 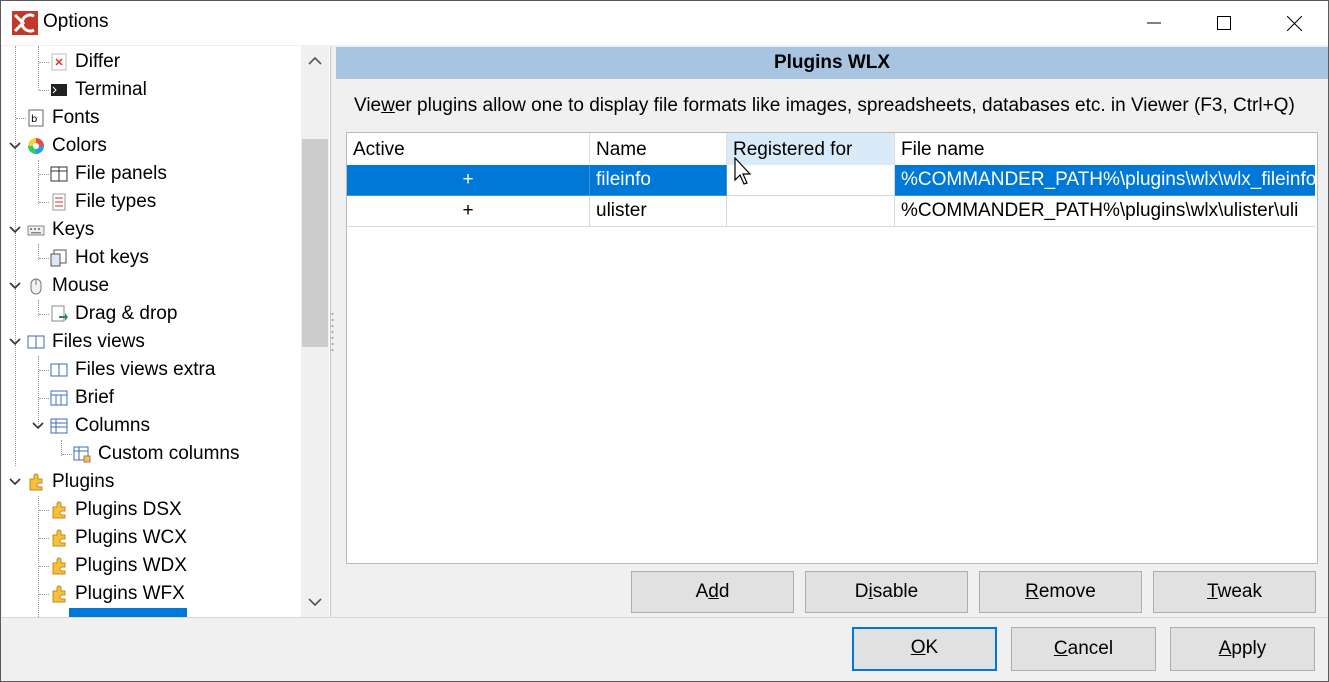 What do you see at coordinates (315, 602) in the screenshot?
I see `scroll-down-icon` at bounding box center [315, 602].